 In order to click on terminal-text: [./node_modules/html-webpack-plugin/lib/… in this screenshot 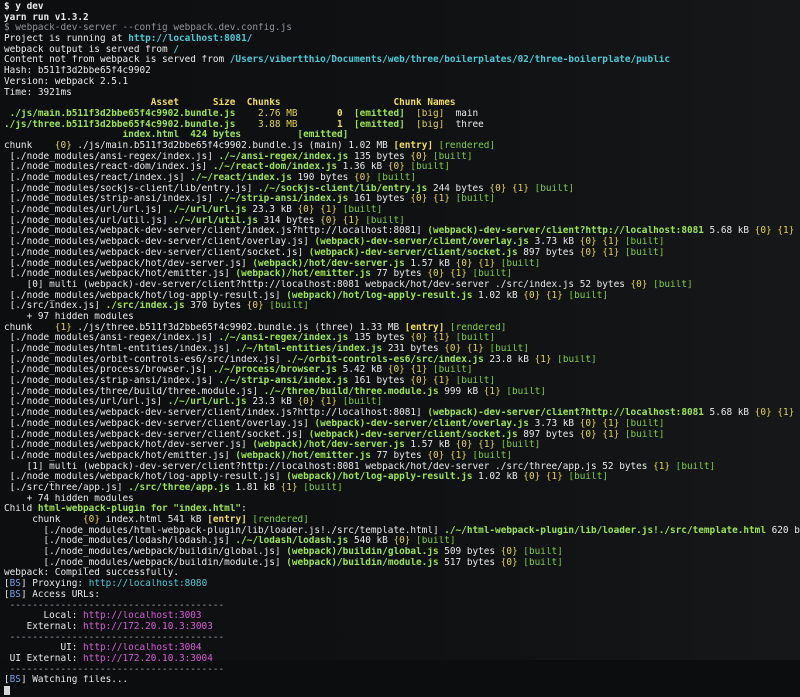, I will do `click(224, 530)`.